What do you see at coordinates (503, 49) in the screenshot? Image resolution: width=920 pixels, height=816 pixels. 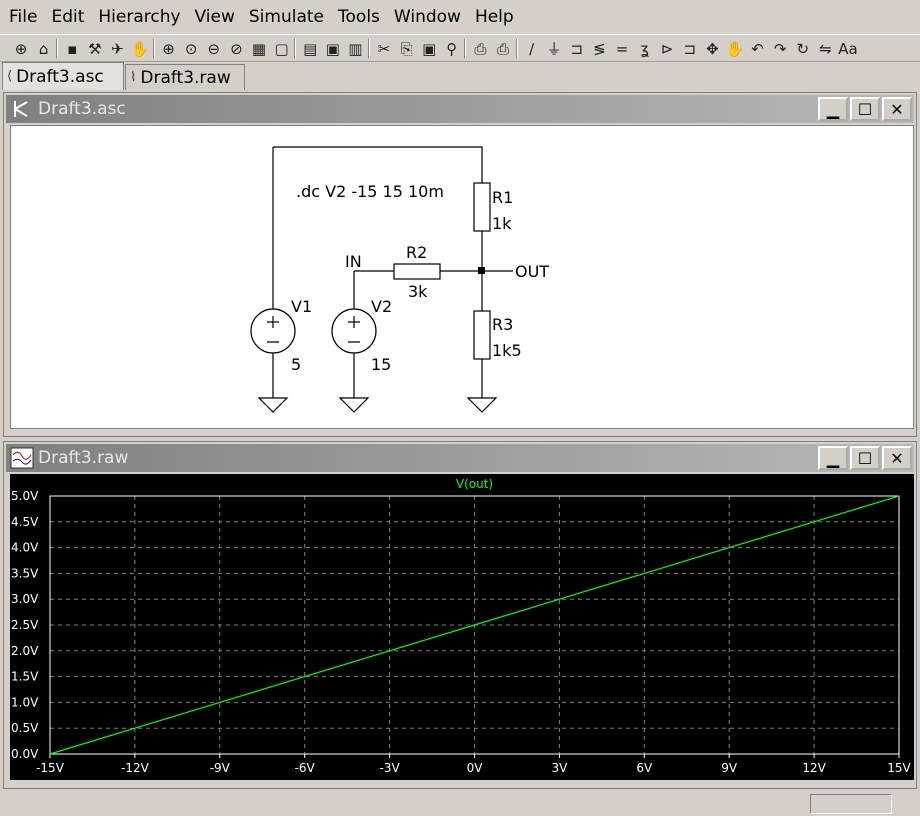 I see `print-button: ⎙` at bounding box center [503, 49].